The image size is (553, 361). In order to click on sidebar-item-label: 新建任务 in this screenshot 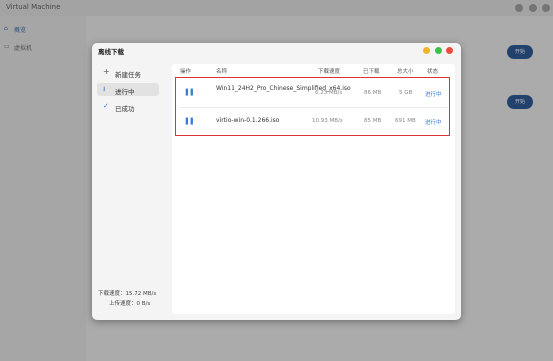, I will do `click(128, 75)`.